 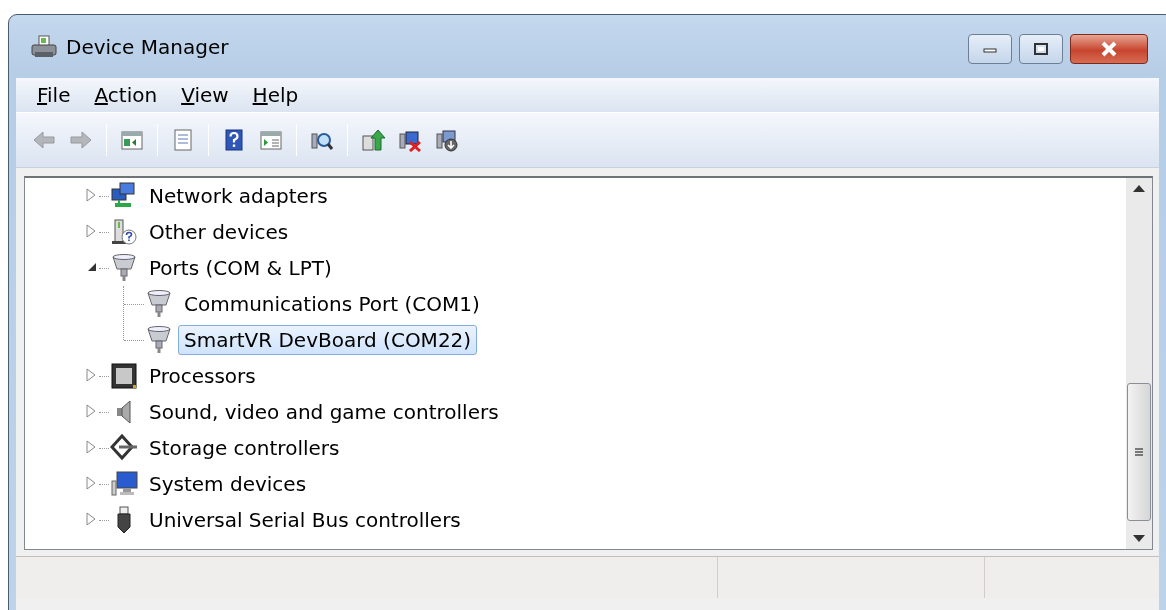 I want to click on maximize-button, so click(x=1041, y=49).